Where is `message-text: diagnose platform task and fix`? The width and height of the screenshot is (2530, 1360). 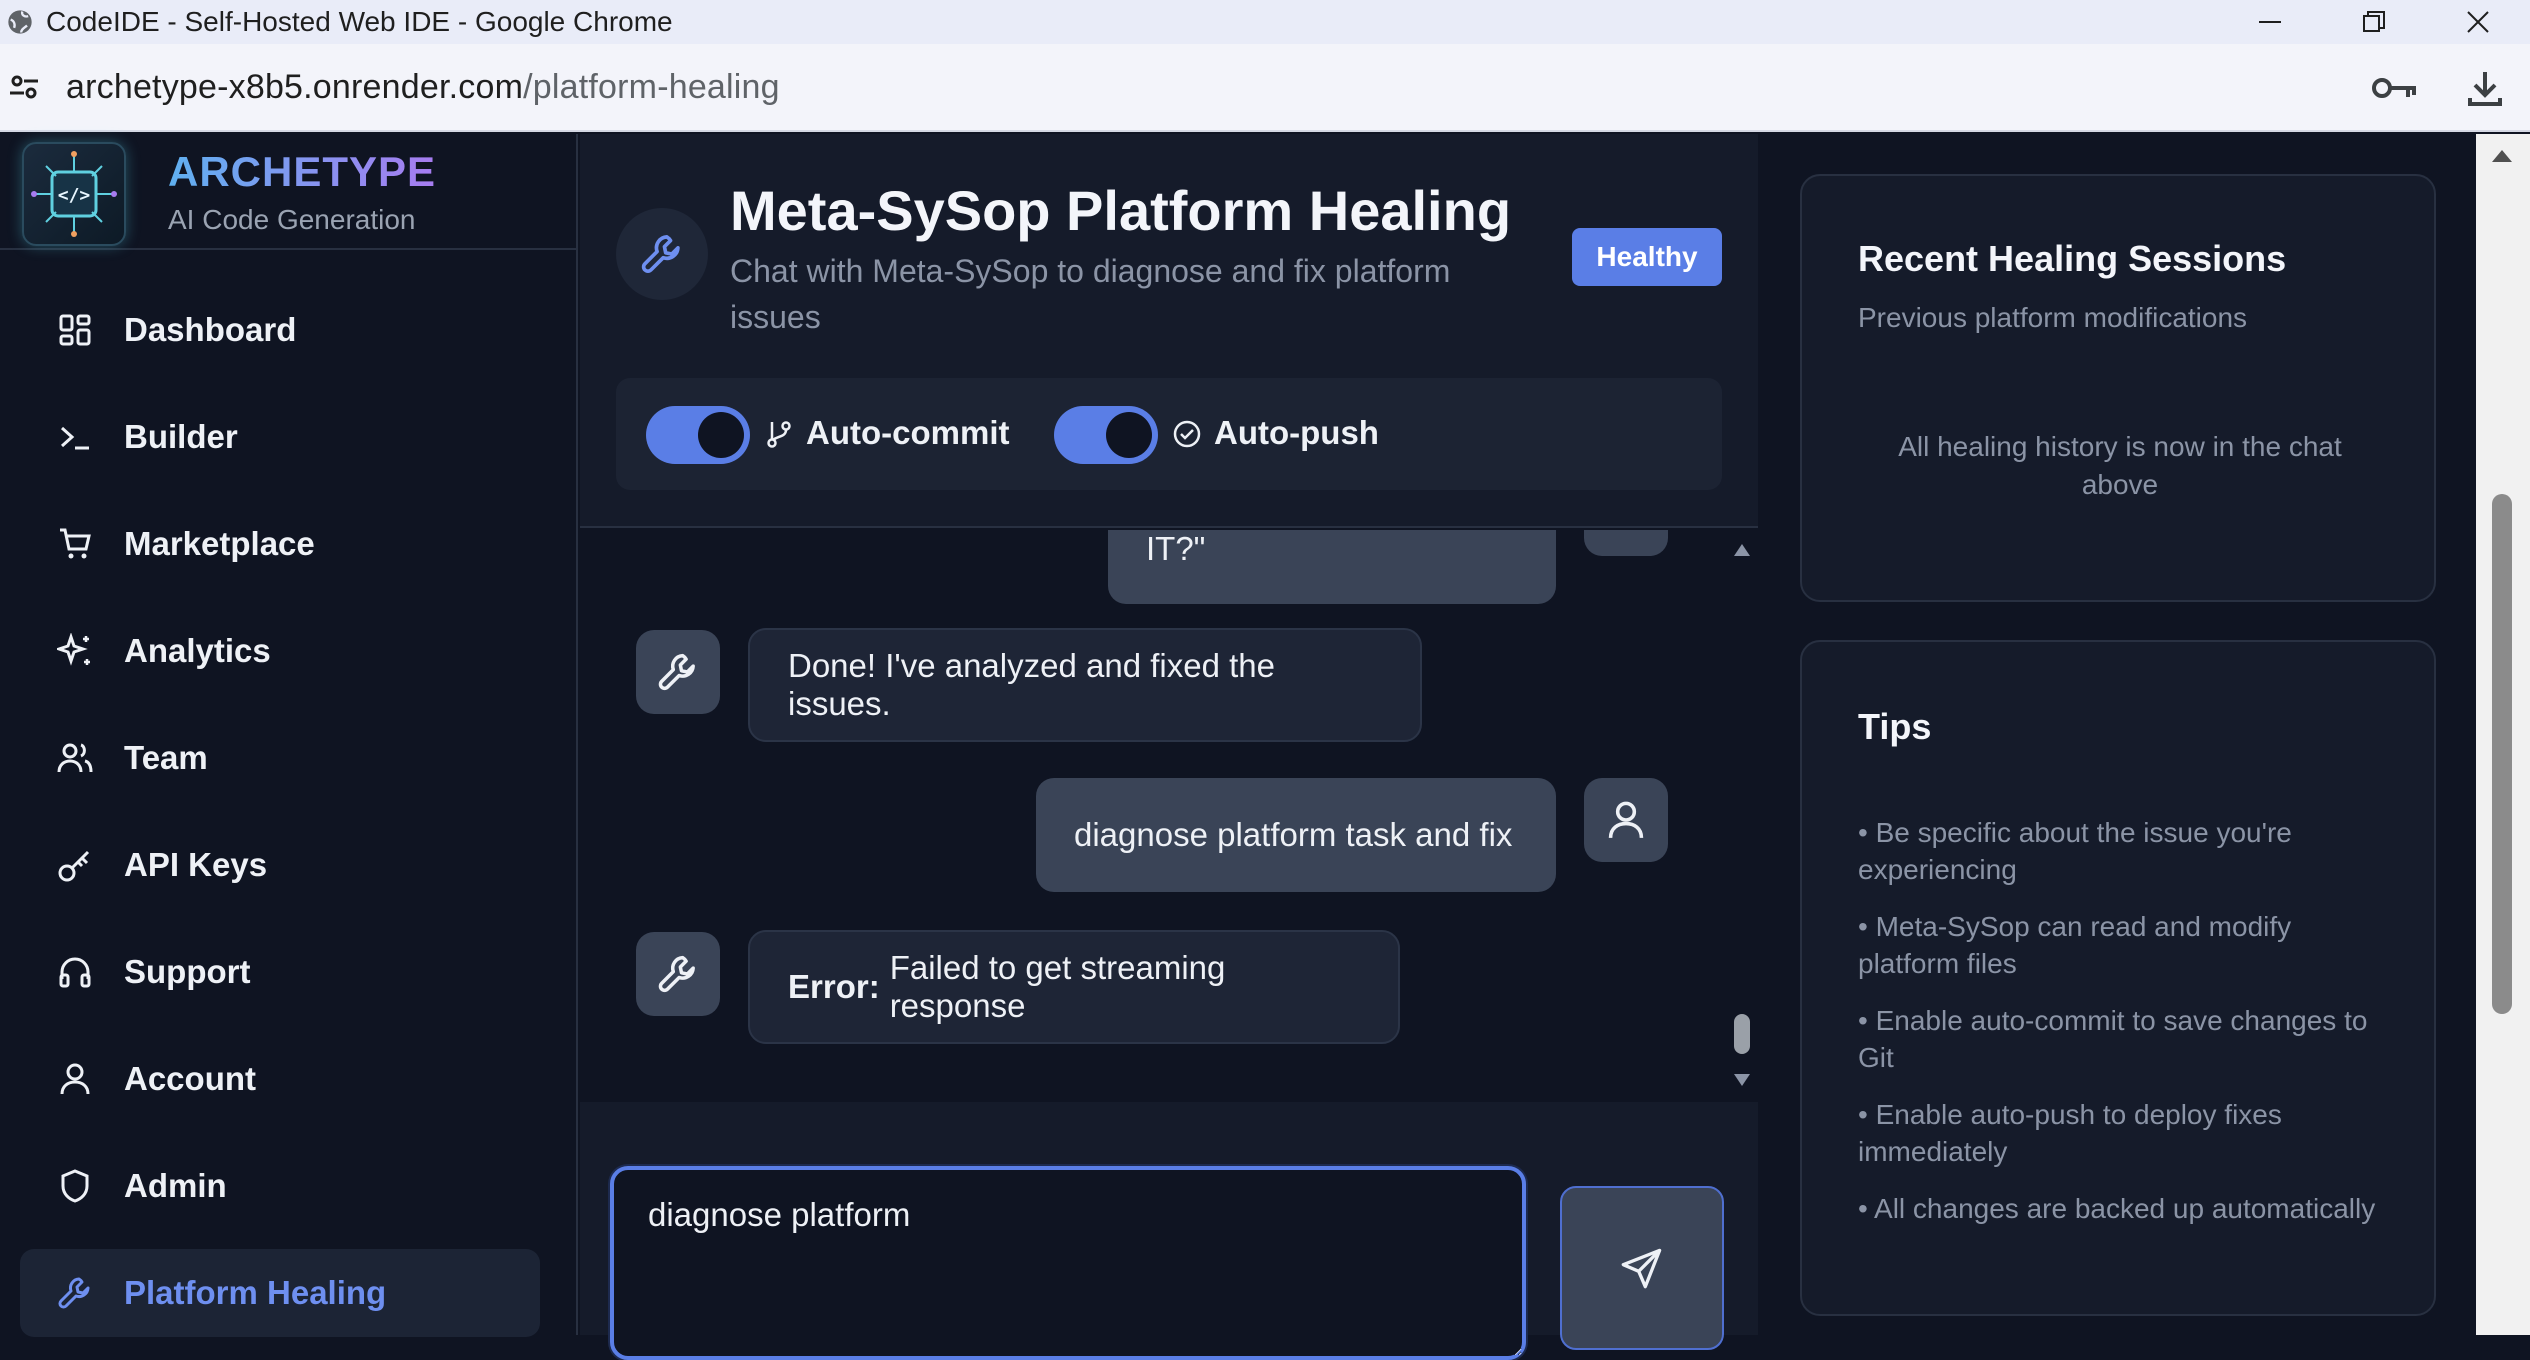
message-text: diagnose platform task and fix is located at coordinates (1293, 834).